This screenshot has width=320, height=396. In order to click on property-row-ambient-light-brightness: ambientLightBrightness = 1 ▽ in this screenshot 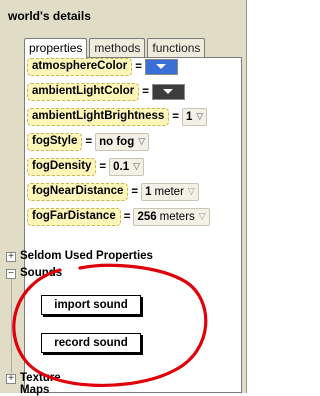, I will do `click(117, 116)`.